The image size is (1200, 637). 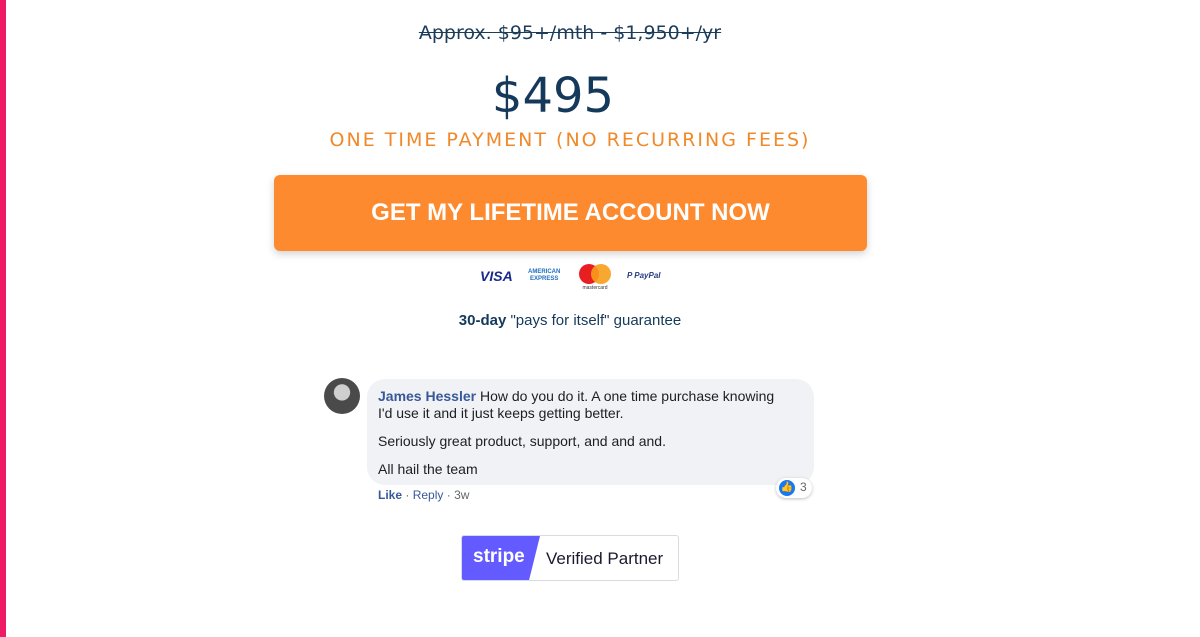 I want to click on reaction-number: 3, so click(x=803, y=487).